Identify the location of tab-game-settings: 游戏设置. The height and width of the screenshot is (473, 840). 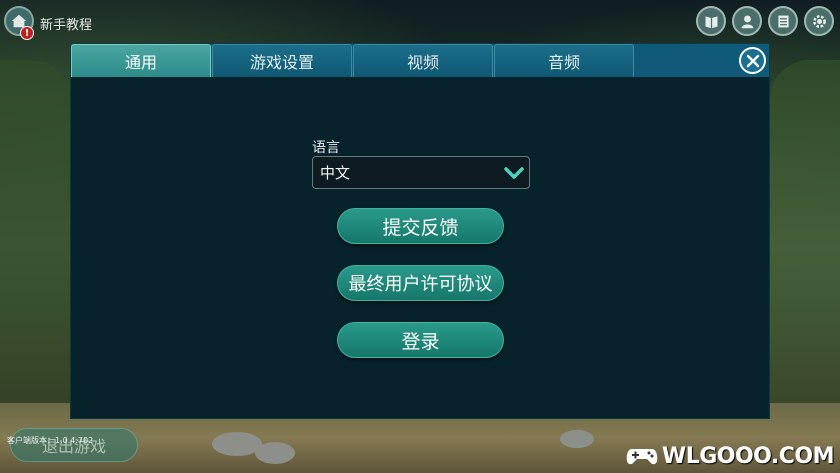
(282, 60).